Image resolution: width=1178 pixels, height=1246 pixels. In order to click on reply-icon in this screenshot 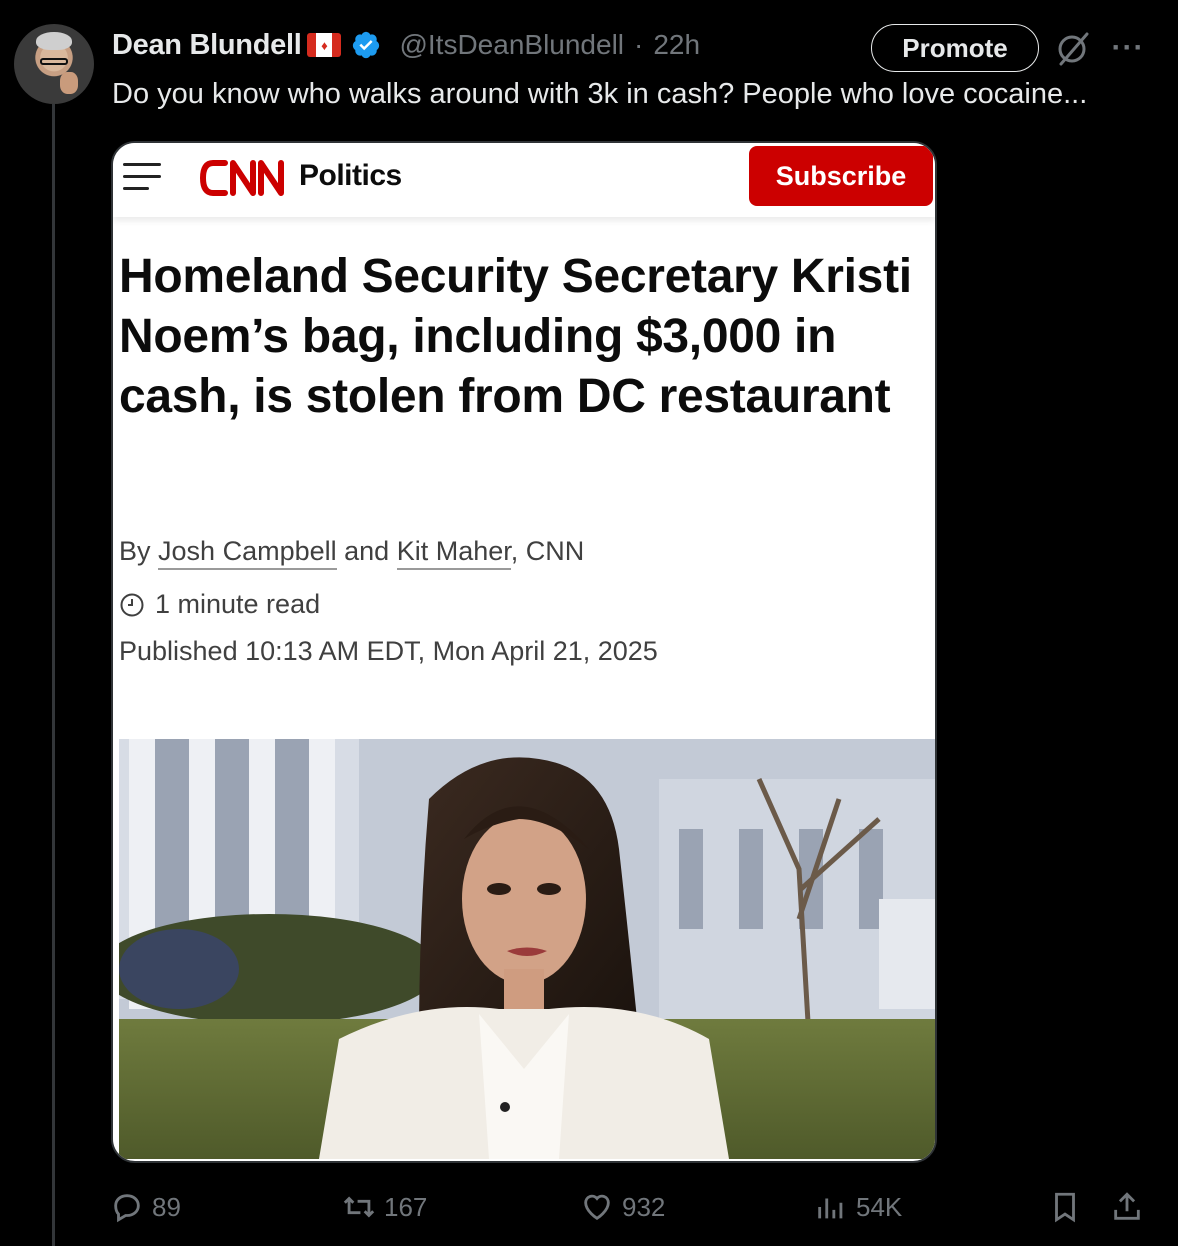, I will do `click(127, 1208)`.